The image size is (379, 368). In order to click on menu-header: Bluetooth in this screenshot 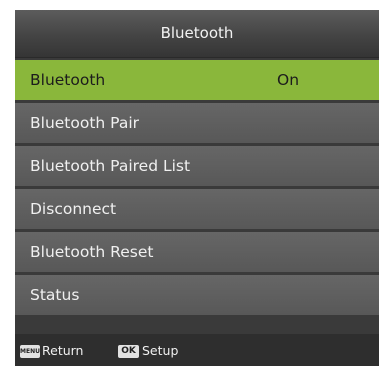, I will do `click(197, 34)`.